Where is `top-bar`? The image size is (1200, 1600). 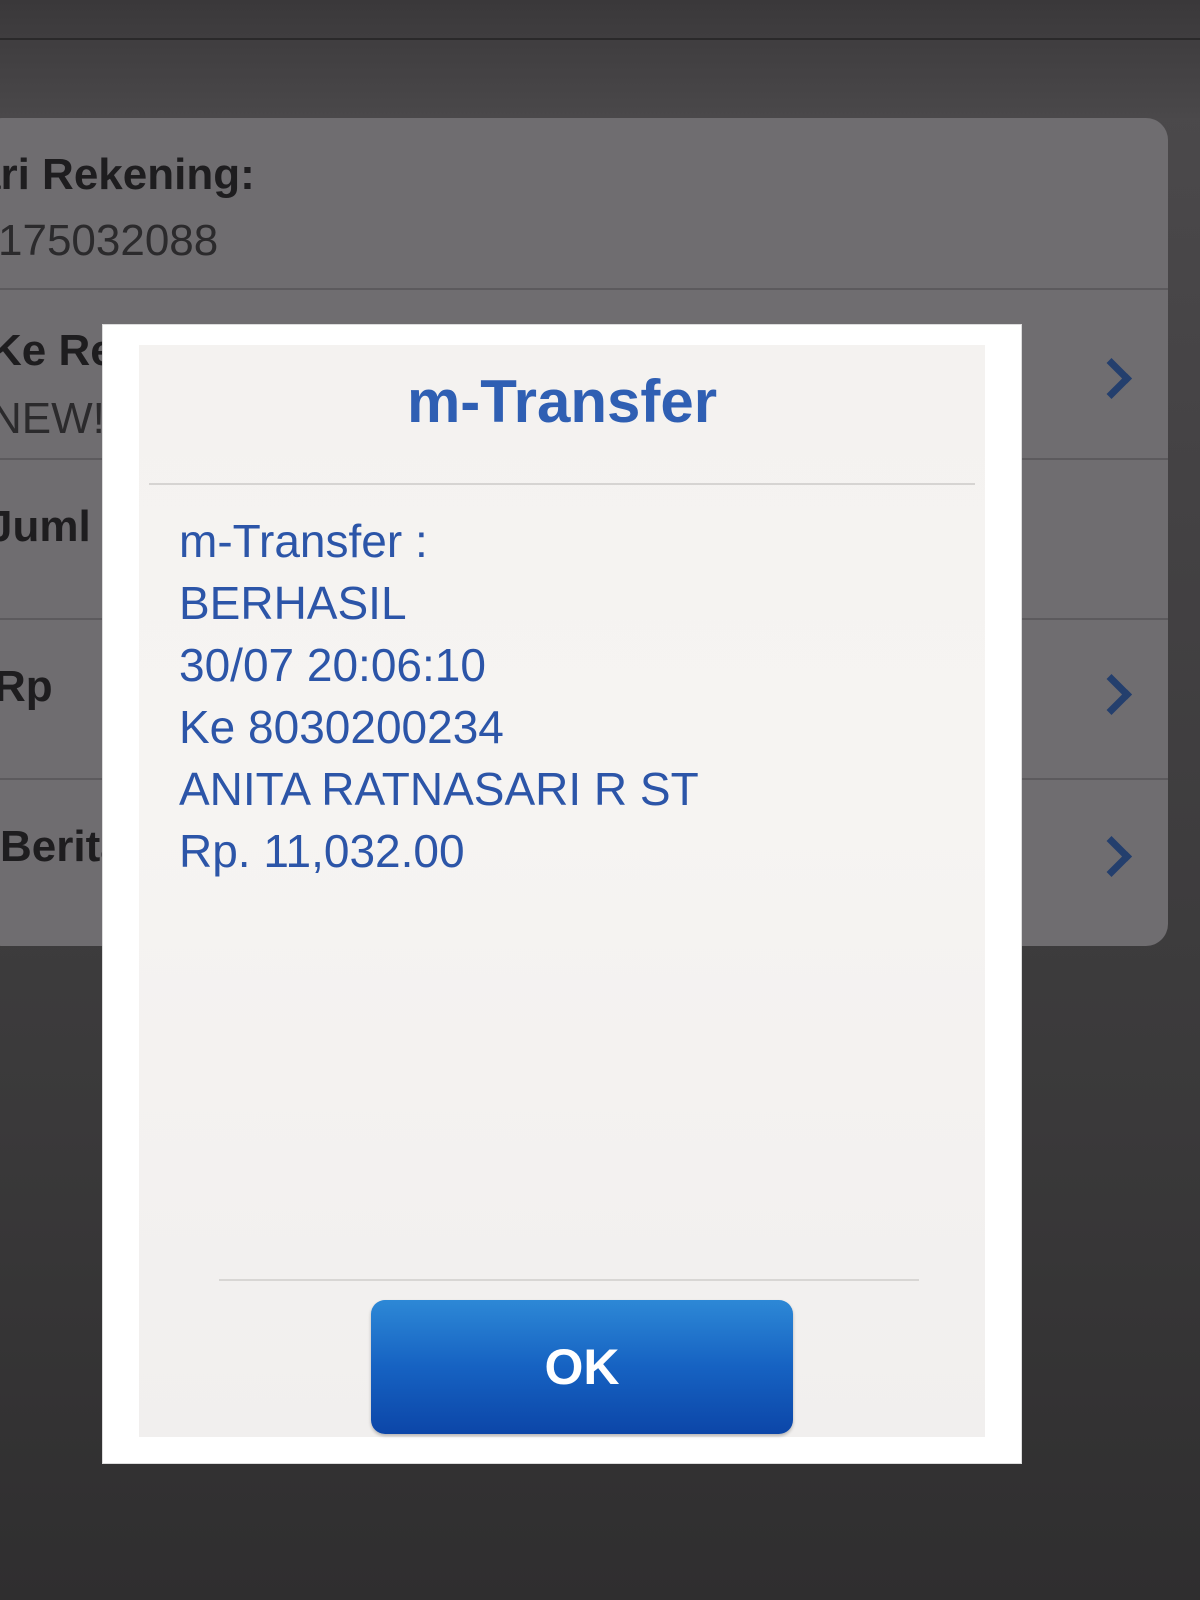 top-bar is located at coordinates (600, 59).